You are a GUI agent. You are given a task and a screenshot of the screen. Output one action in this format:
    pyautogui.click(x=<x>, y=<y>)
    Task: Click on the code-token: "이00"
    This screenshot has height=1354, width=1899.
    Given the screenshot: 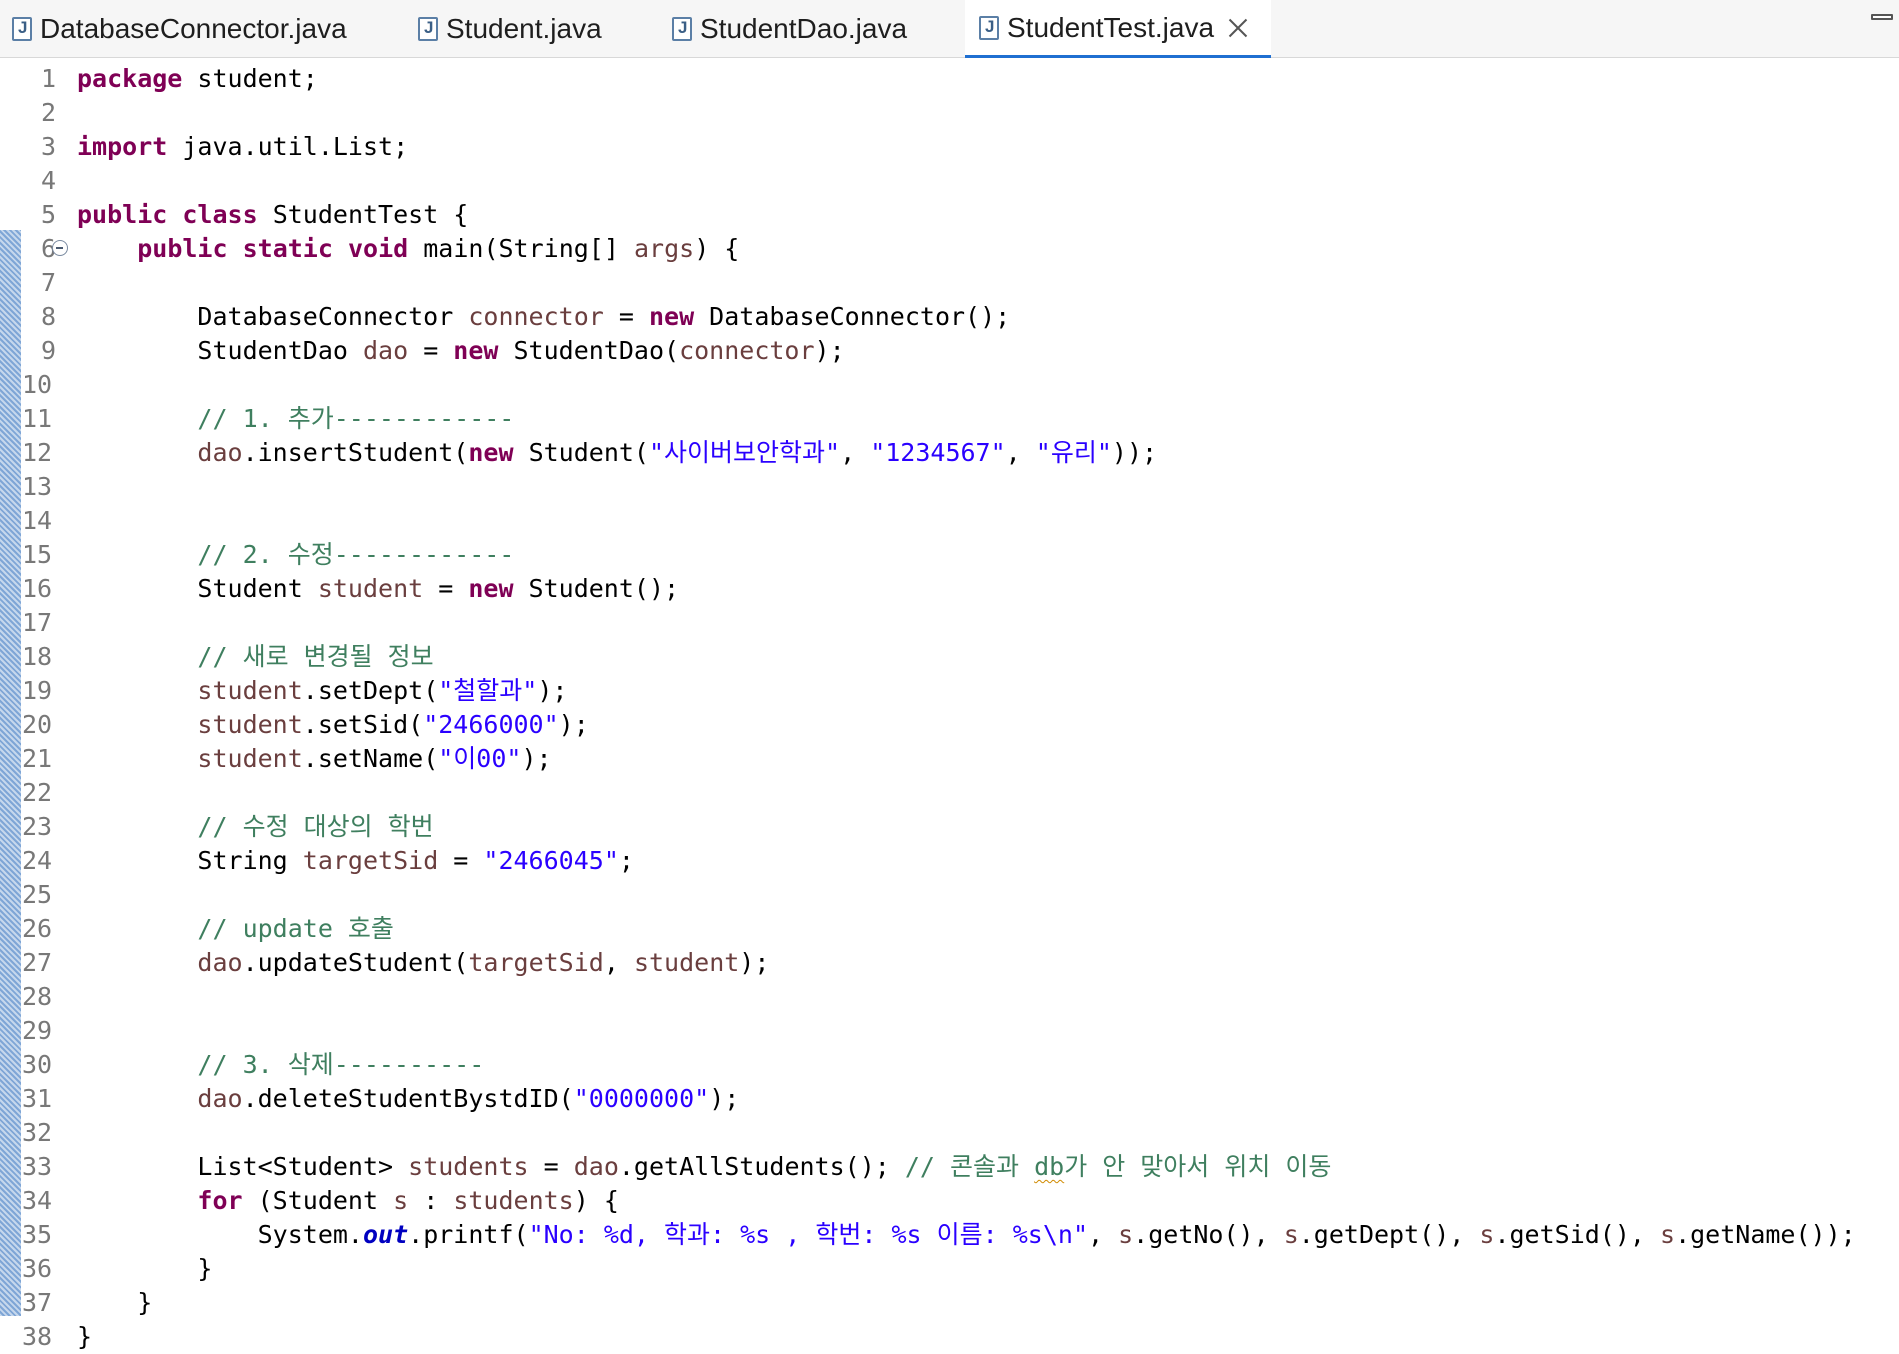 What is the action you would take?
    pyautogui.click(x=480, y=758)
    